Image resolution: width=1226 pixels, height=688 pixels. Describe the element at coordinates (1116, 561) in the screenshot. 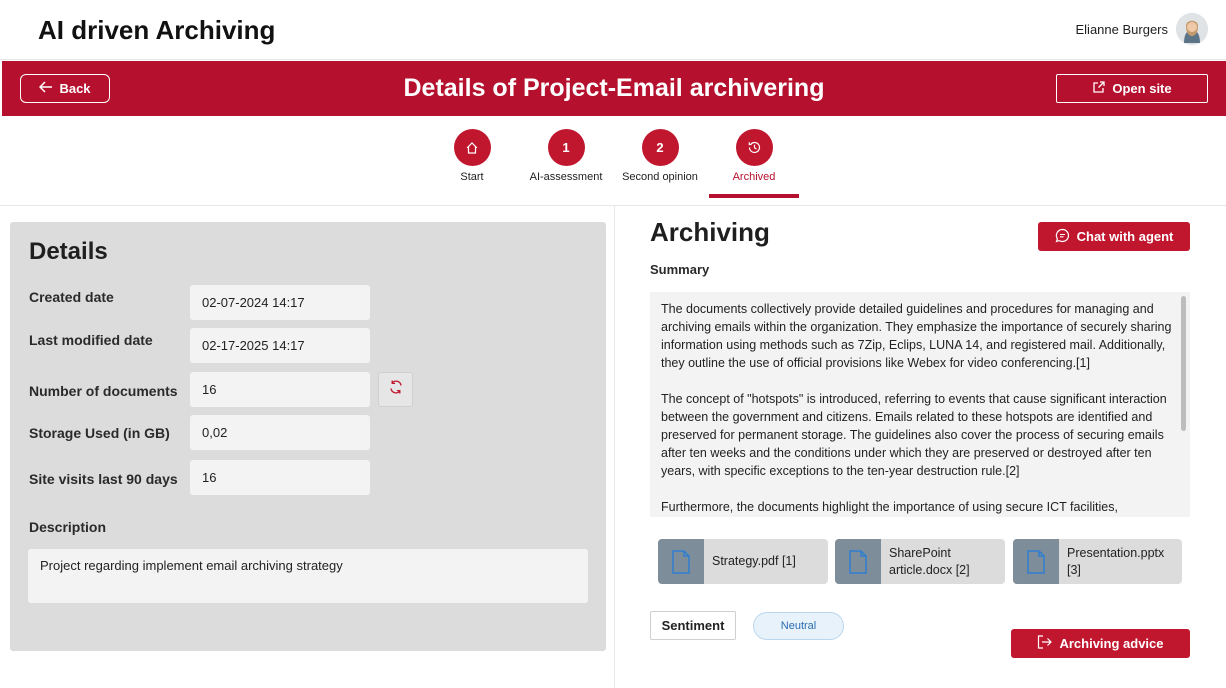

I see `file-name: Presentation.pptx [3]` at that location.